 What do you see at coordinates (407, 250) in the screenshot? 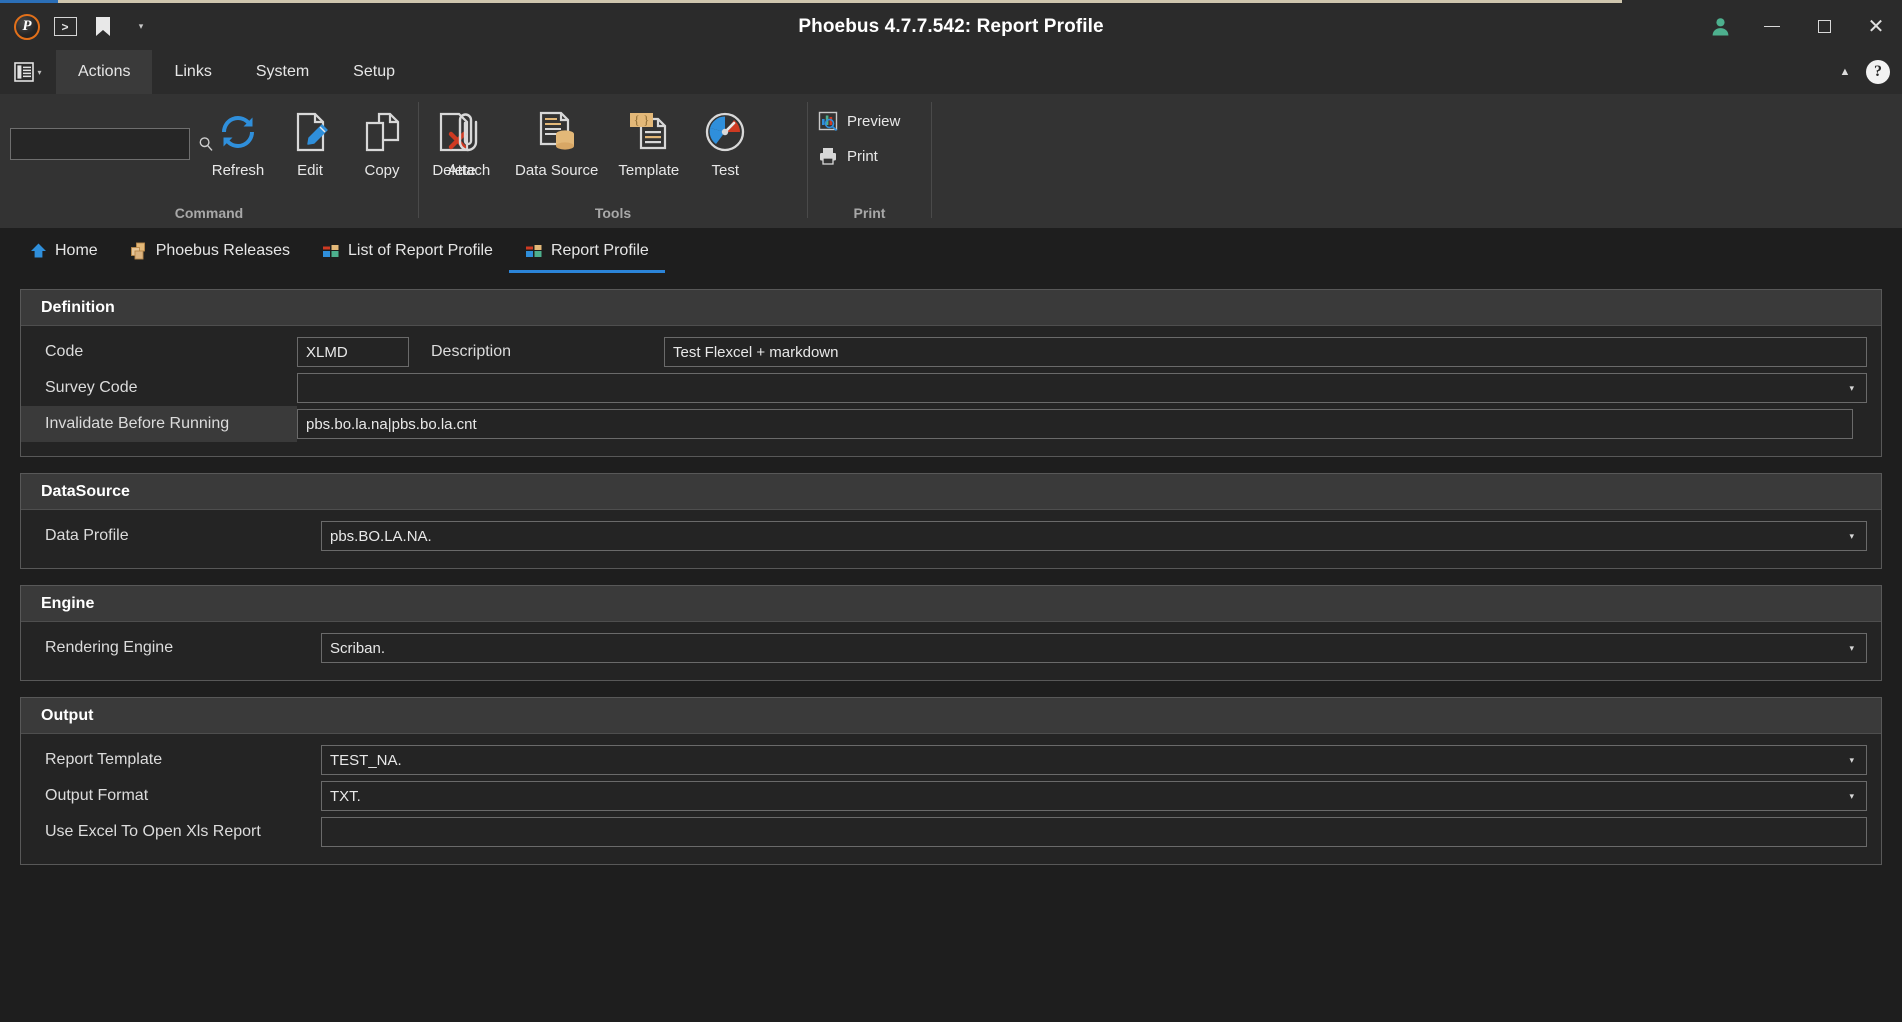
I see `breadcrumb-item-list-of-report-profile: List of Report Profile` at bounding box center [407, 250].